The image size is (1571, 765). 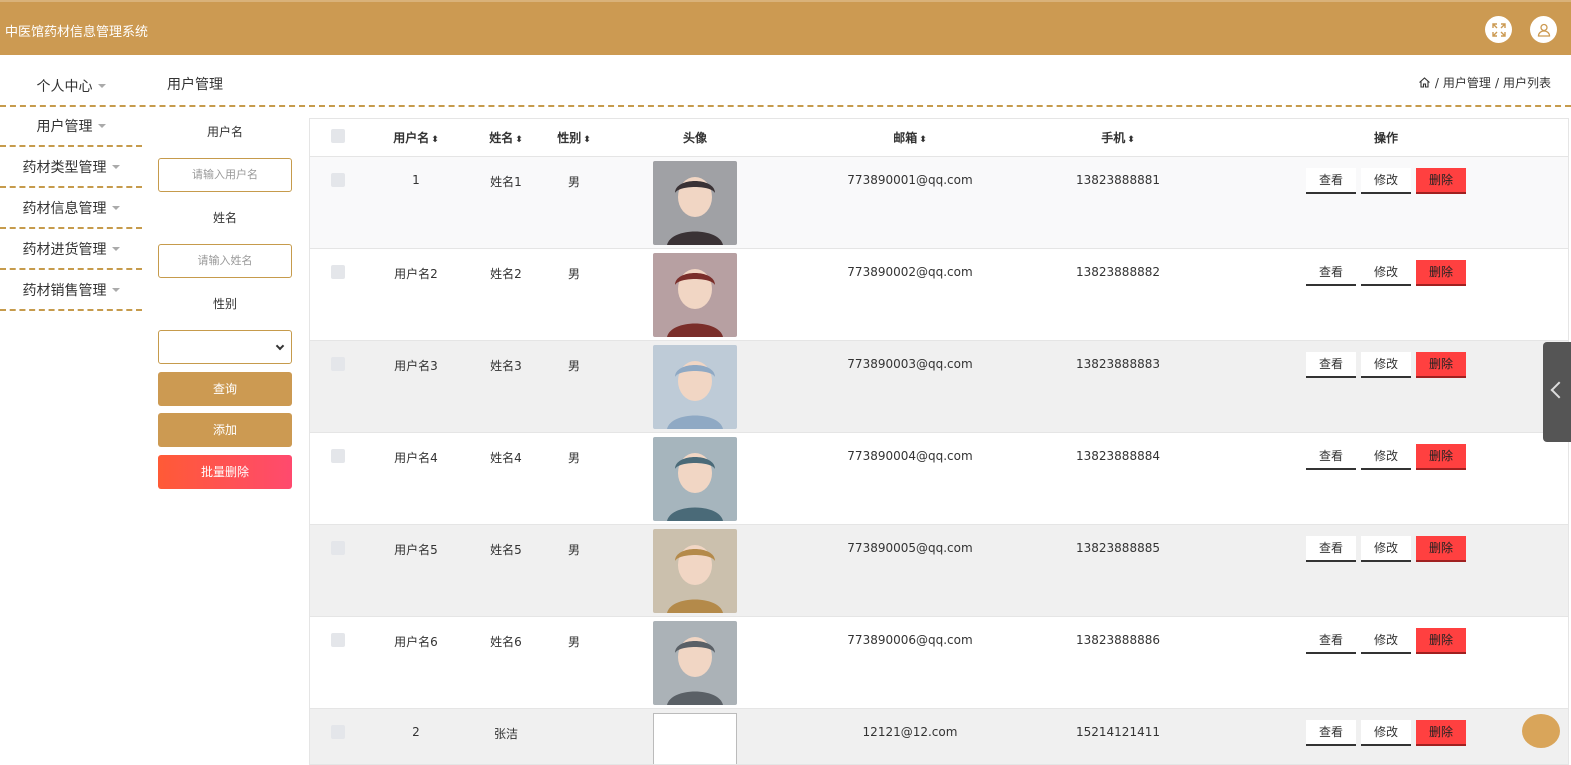 What do you see at coordinates (77, 32) in the screenshot?
I see `app-title: 中医馆药材信息管理系统` at bounding box center [77, 32].